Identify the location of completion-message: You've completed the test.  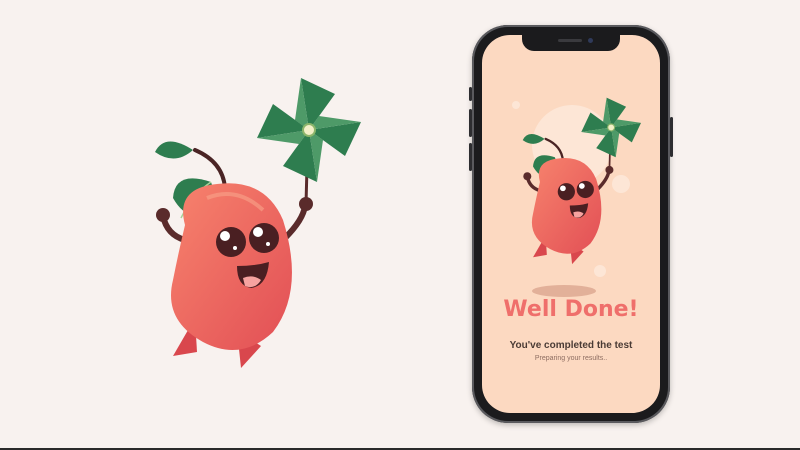
(571, 345).